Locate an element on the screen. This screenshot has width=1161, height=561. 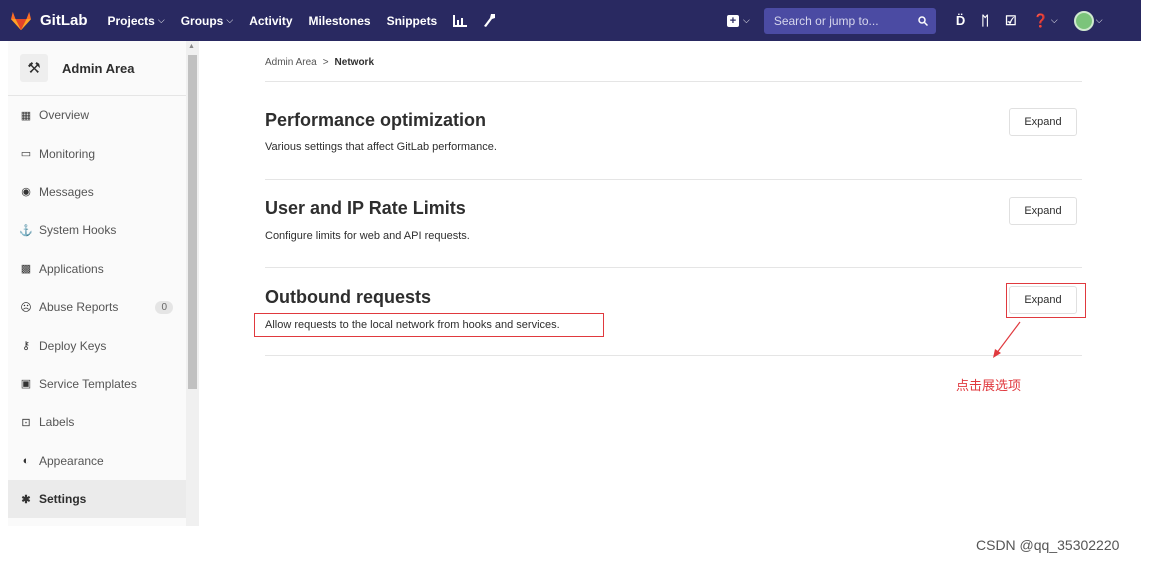
navbar-right: + ⌵ D̈ ᛖ ☑ ❓⌵ ⌵ is located at coordinates (919, 20).